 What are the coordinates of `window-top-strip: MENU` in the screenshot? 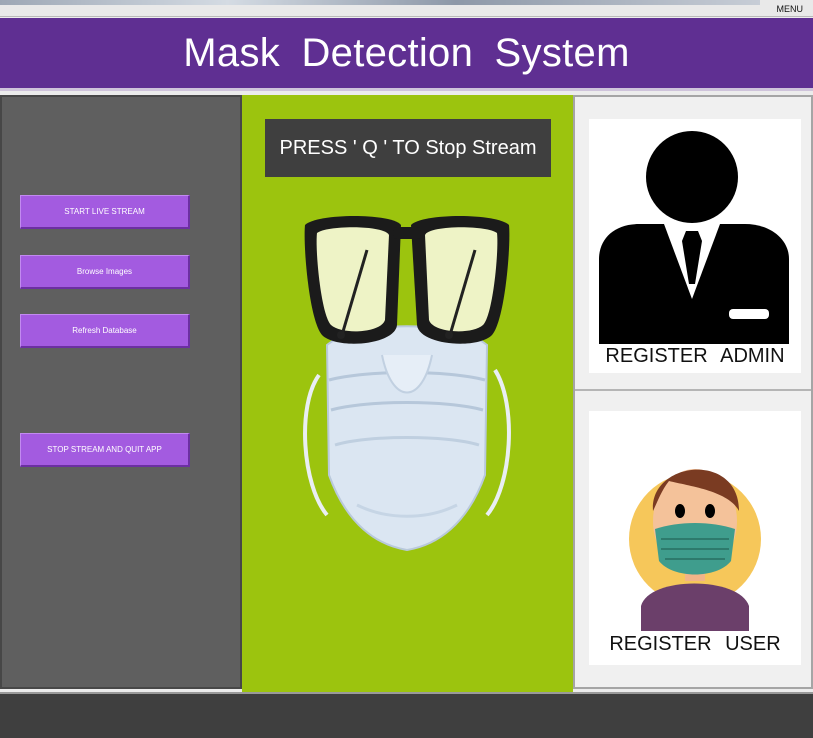 It's located at (406, 8).